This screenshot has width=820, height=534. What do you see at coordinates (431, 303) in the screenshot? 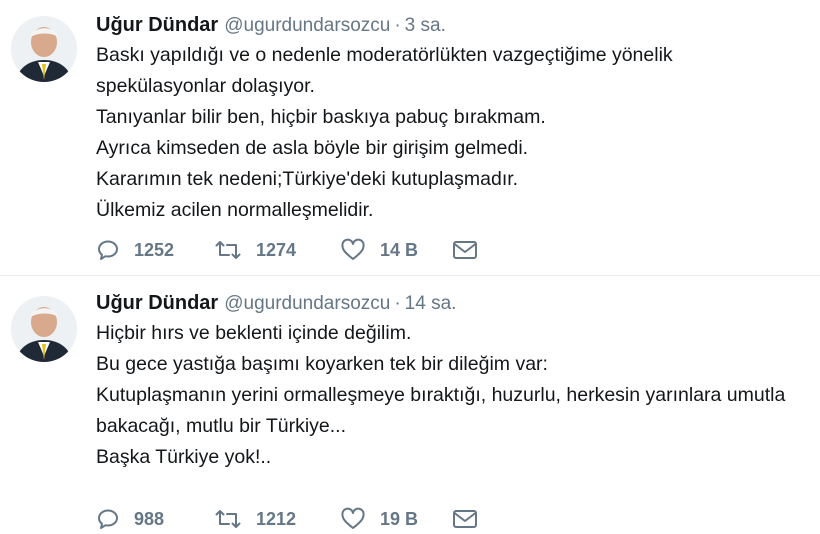
I see `timestamp: 14 sa.` at bounding box center [431, 303].